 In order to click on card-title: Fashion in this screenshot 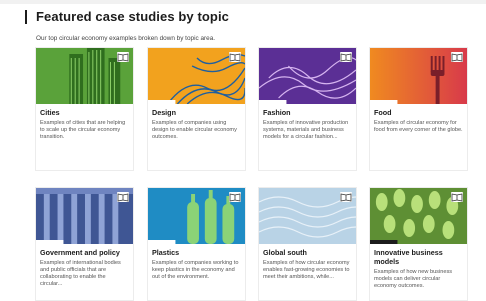, I will do `click(307, 110)`.